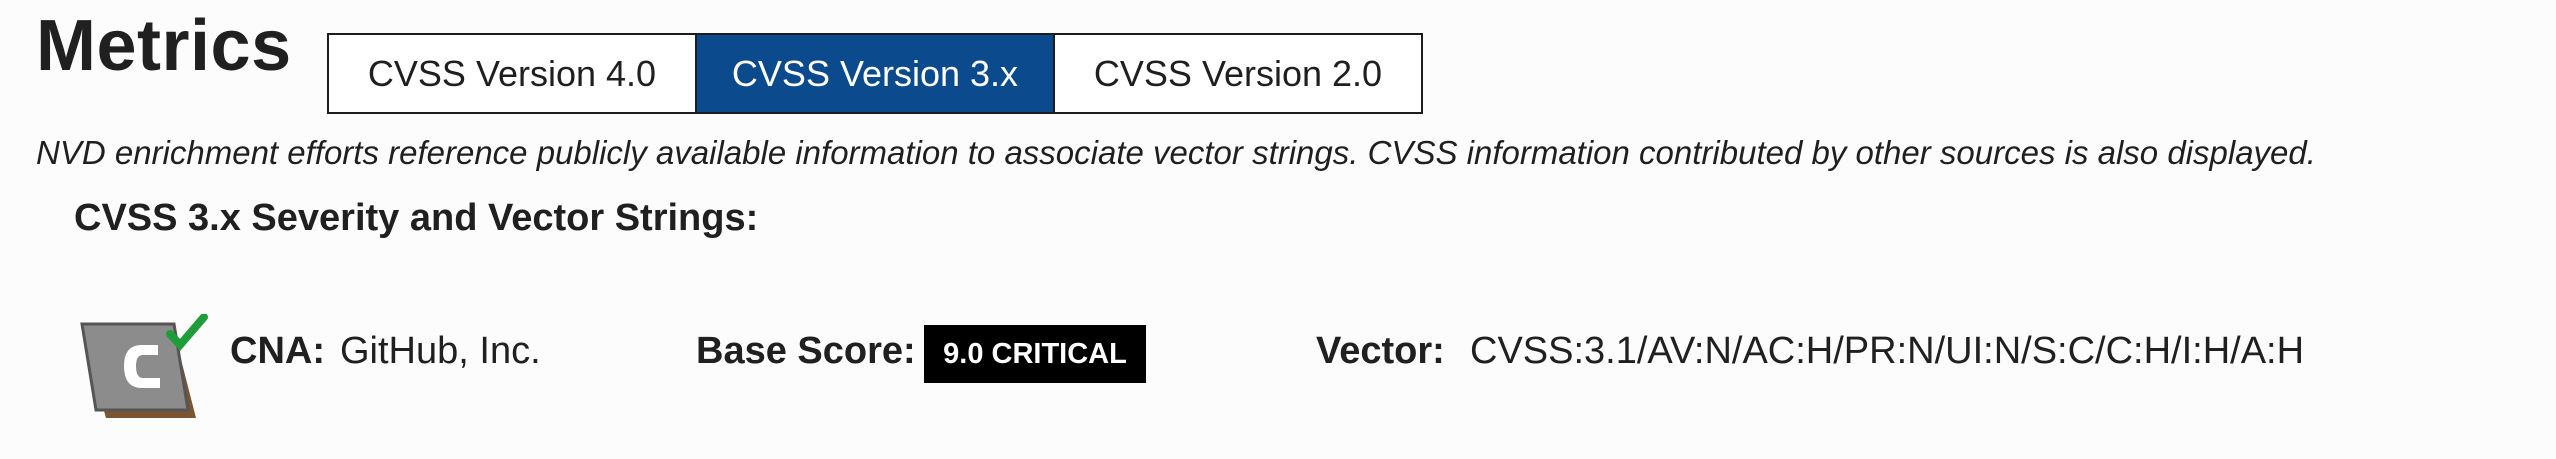 Image resolution: width=2556 pixels, height=459 pixels. I want to click on tab-cvss-4-0: CVSS Version 4.0, so click(512, 73).